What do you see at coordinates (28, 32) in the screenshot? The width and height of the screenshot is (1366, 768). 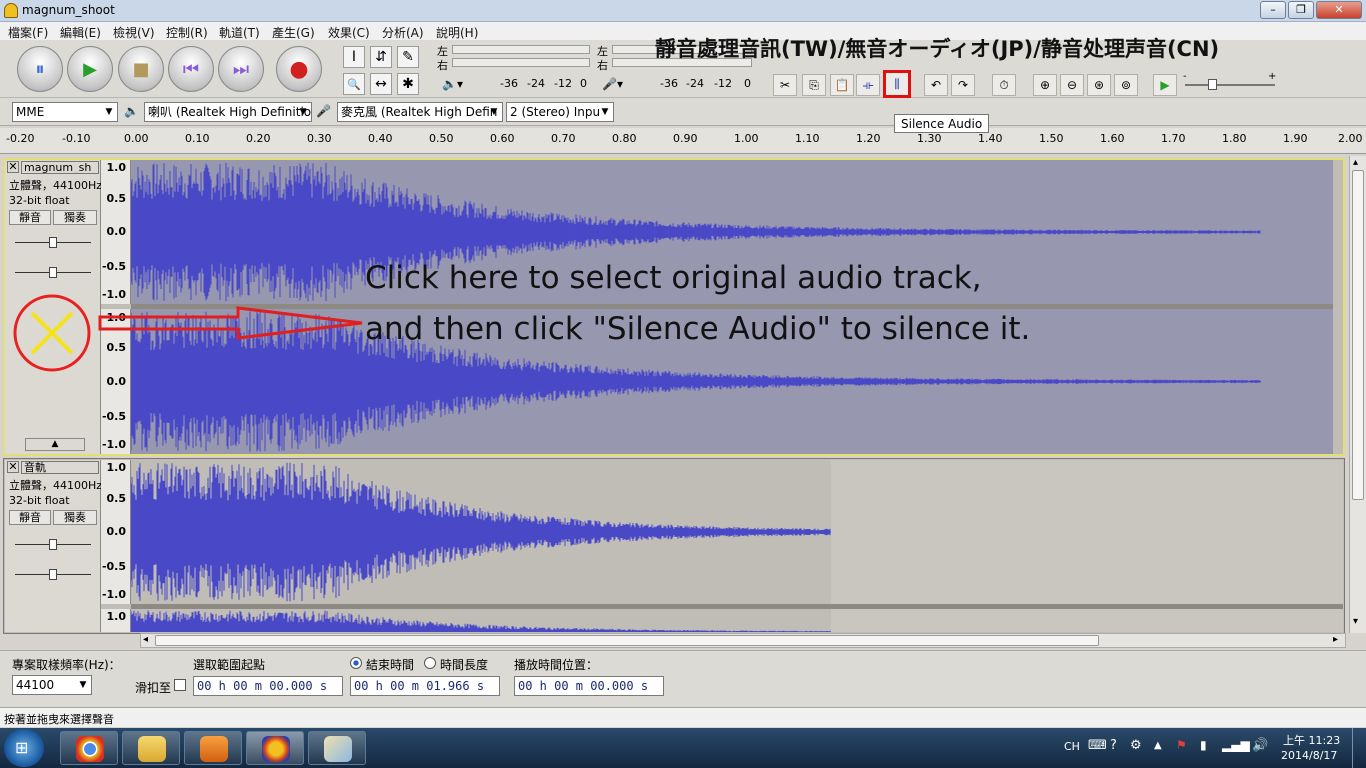 I see `menu-file: 檔案(F)` at bounding box center [28, 32].